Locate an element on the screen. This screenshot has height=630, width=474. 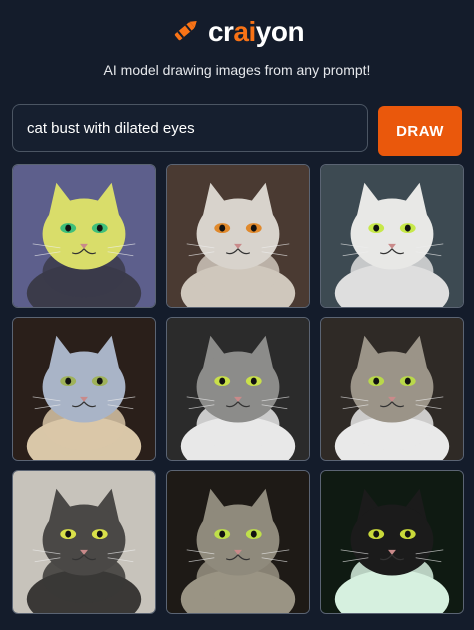
draw-button: DRAW is located at coordinates (420, 131).